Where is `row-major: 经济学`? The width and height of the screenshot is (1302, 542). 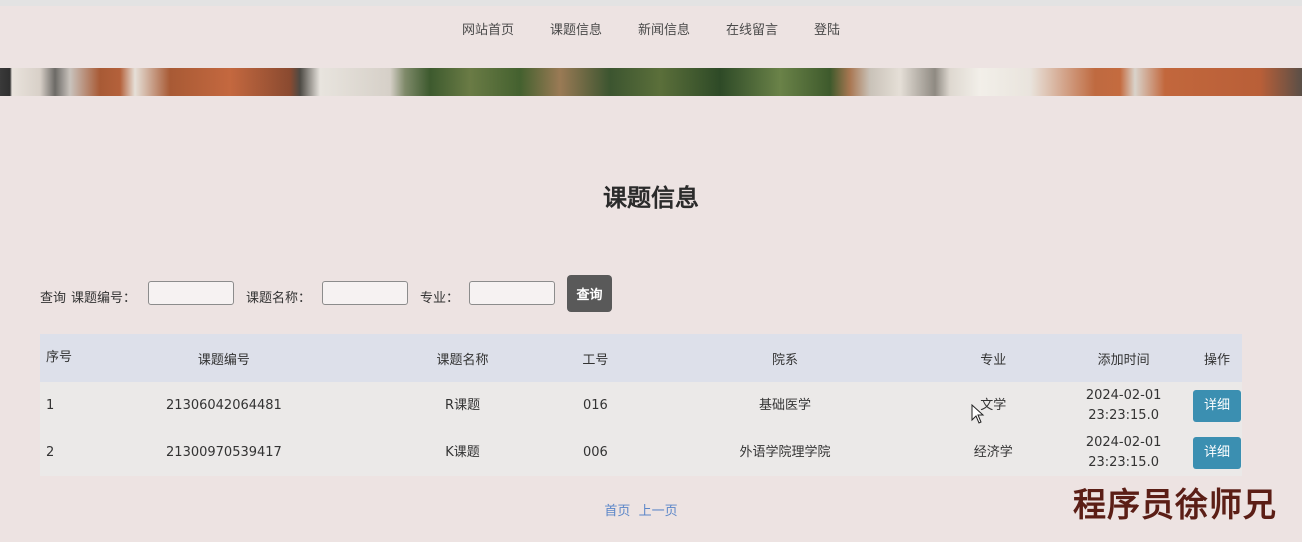
row-major: 经济学 is located at coordinates (993, 452).